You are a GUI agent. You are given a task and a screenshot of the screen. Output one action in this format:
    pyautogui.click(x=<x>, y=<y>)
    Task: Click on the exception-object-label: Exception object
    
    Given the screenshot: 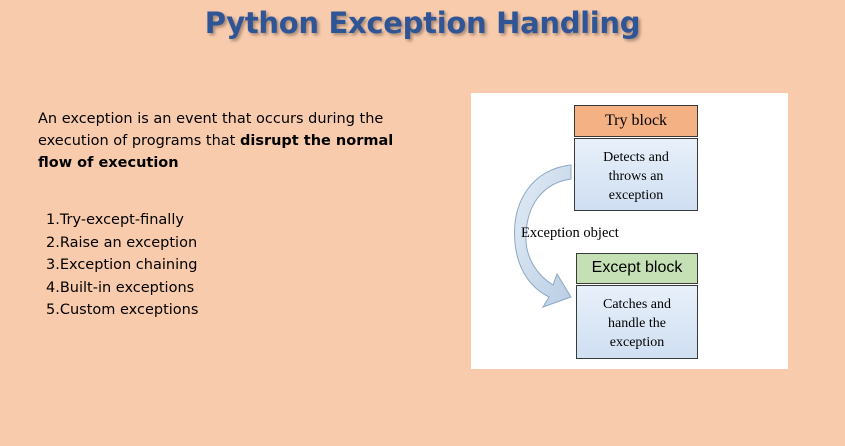 What is the action you would take?
    pyautogui.click(x=570, y=233)
    